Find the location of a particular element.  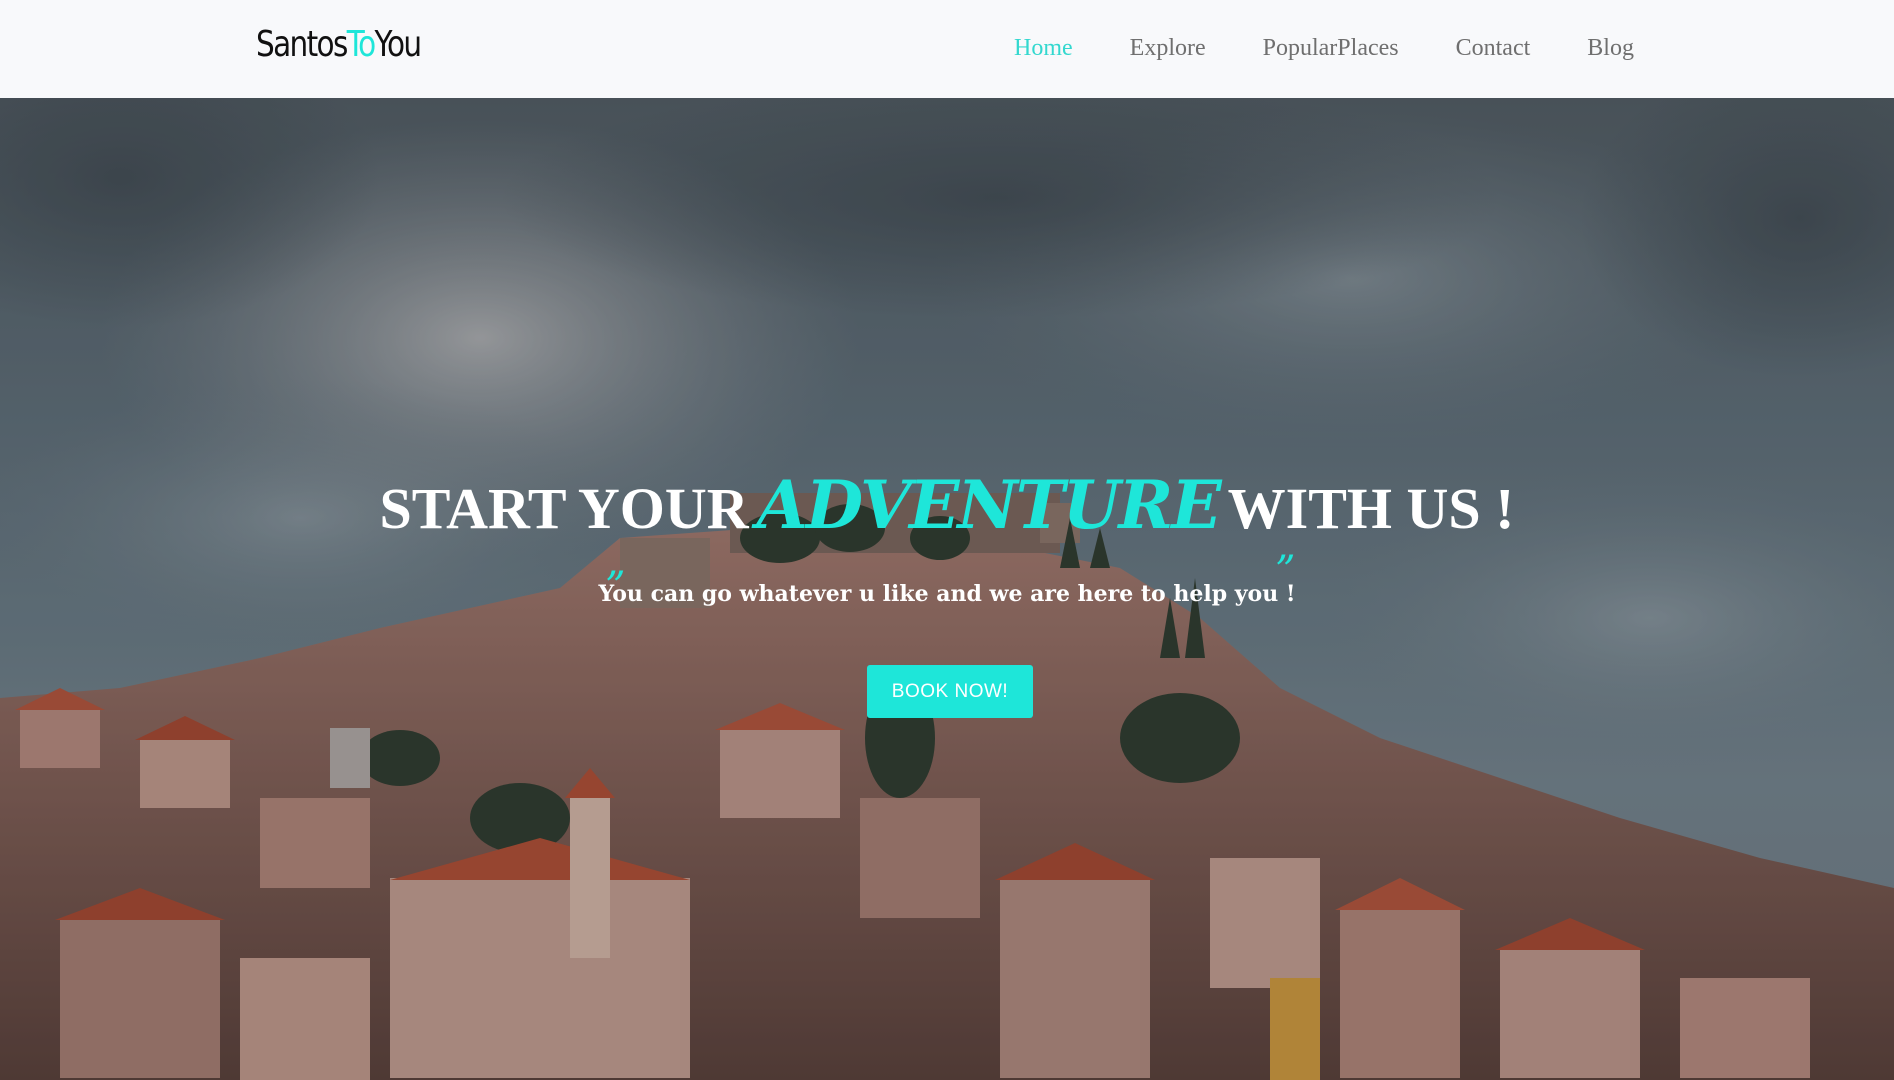

brand-logo: SantosToYou is located at coordinates (339, 44).